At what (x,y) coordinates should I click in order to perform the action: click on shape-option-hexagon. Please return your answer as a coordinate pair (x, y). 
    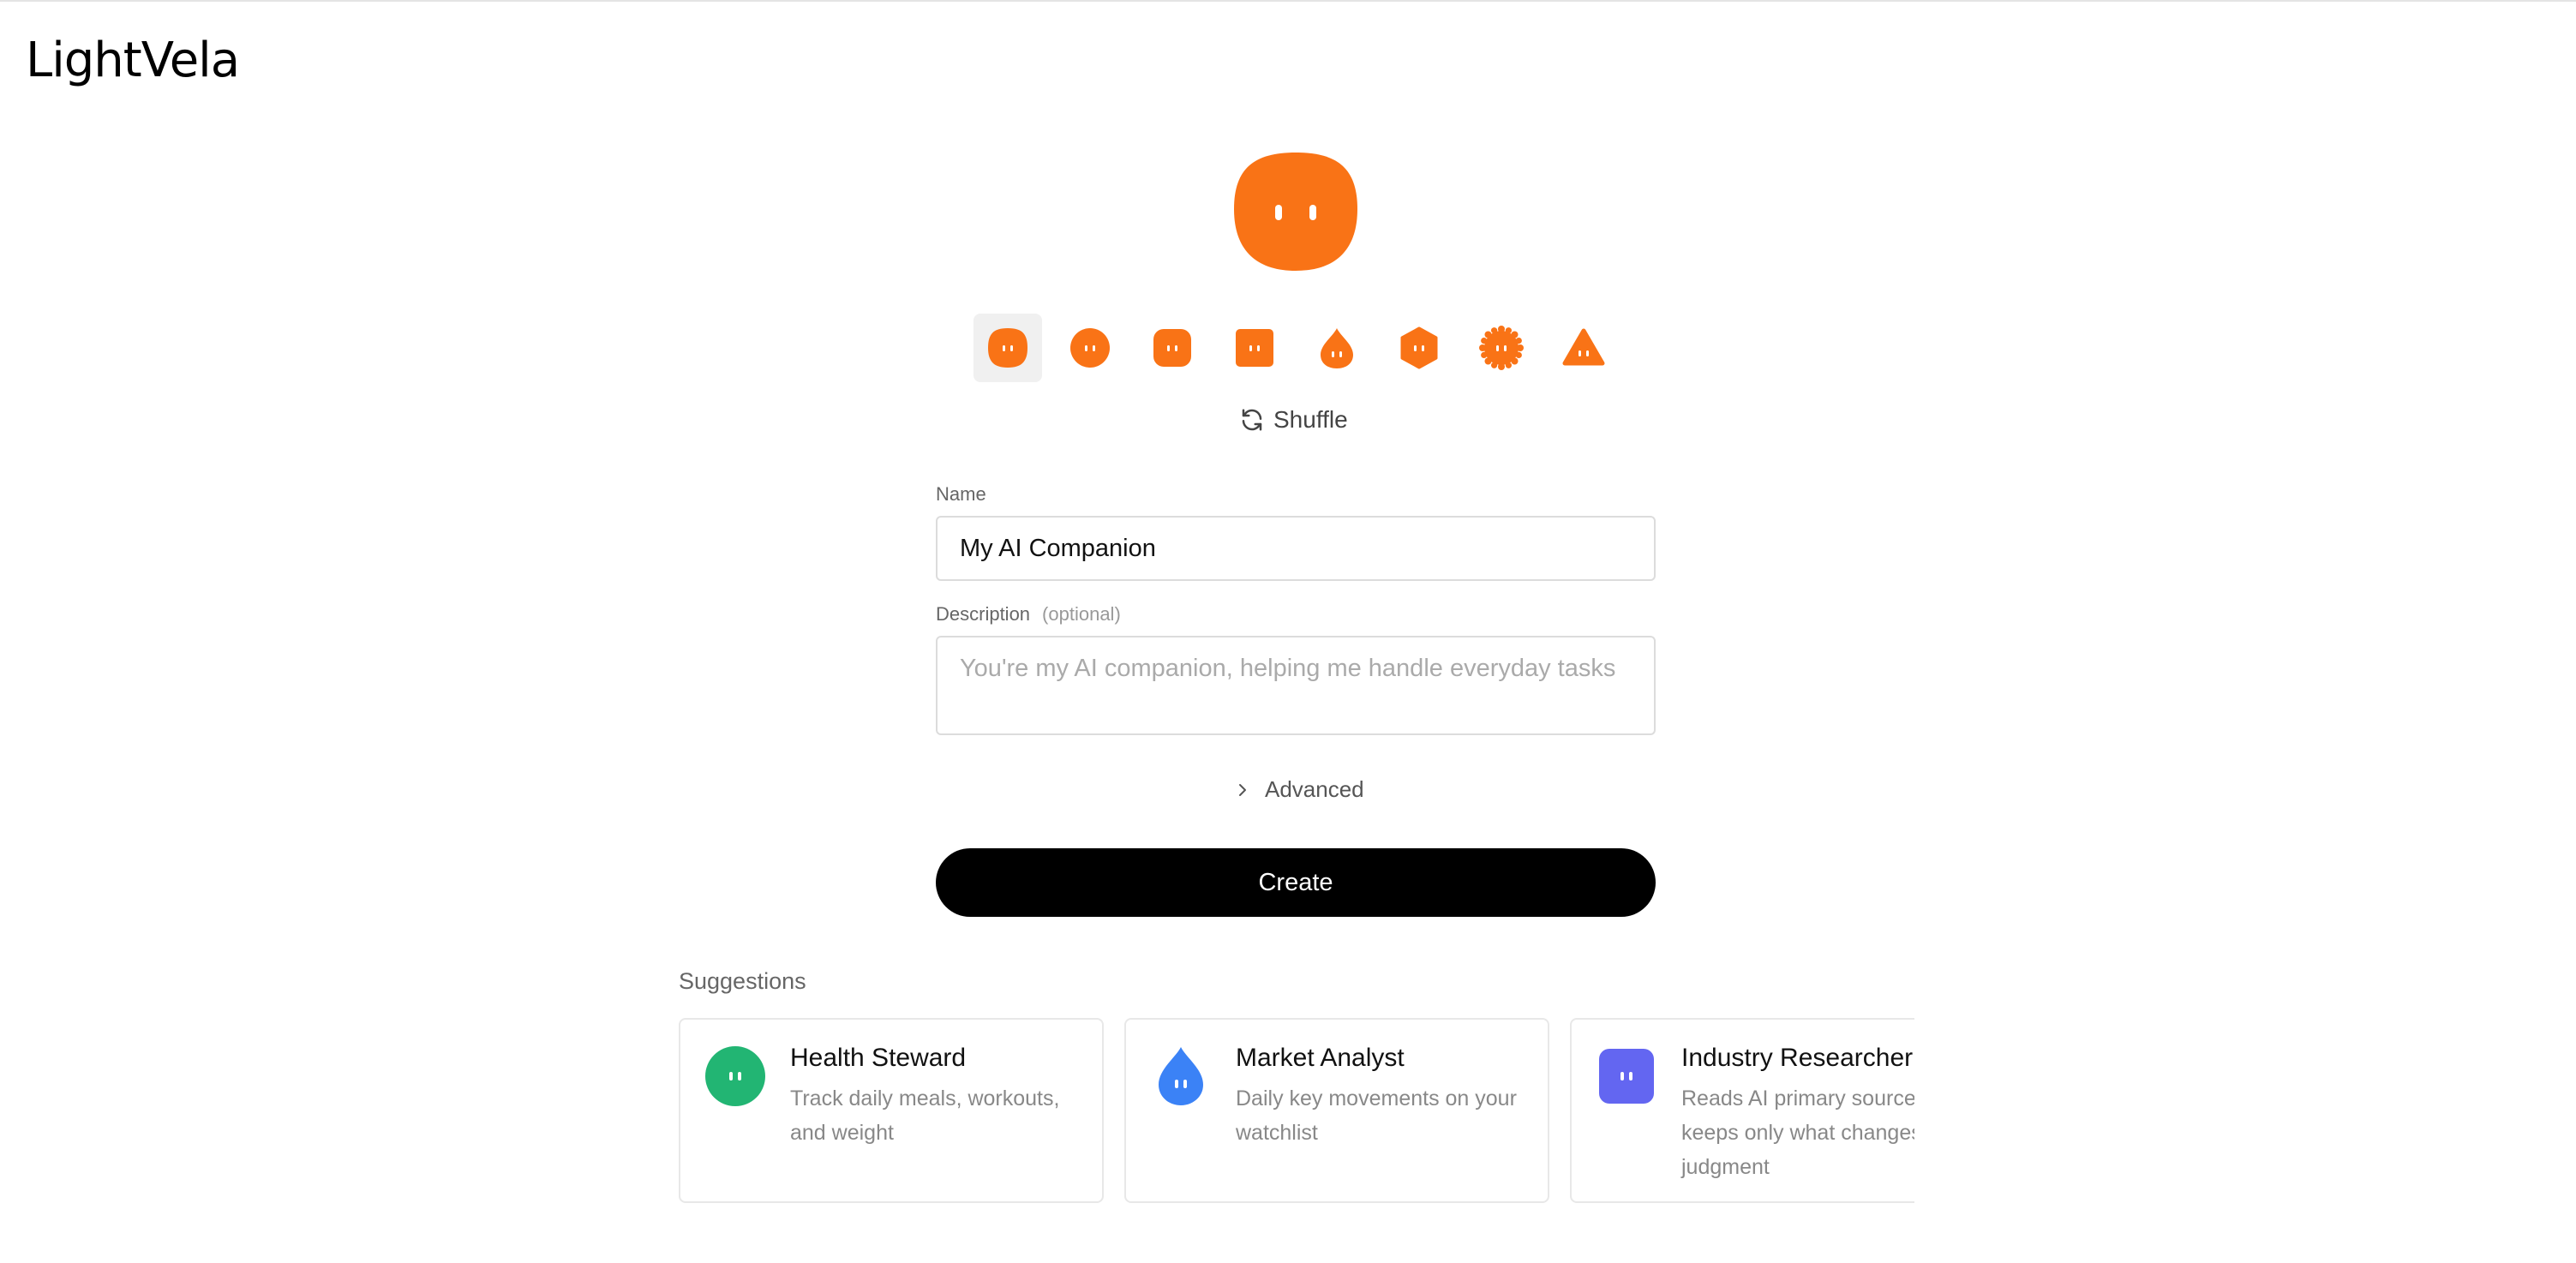
    Looking at the image, I should click on (1419, 348).